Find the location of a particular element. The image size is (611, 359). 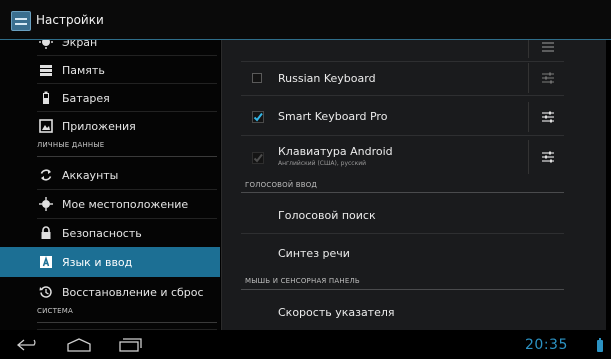

sidebar-item-label: Безопасность is located at coordinates (102, 233).